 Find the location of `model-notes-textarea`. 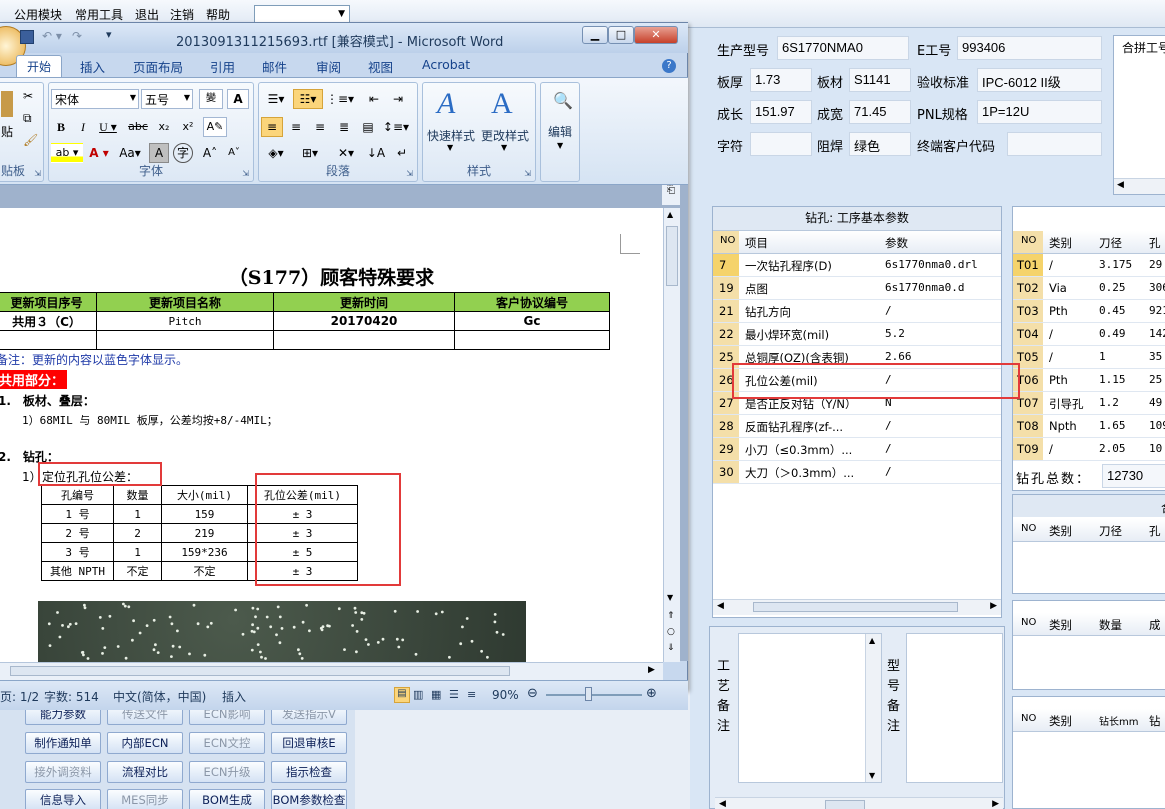

model-notes-textarea is located at coordinates (954, 708).